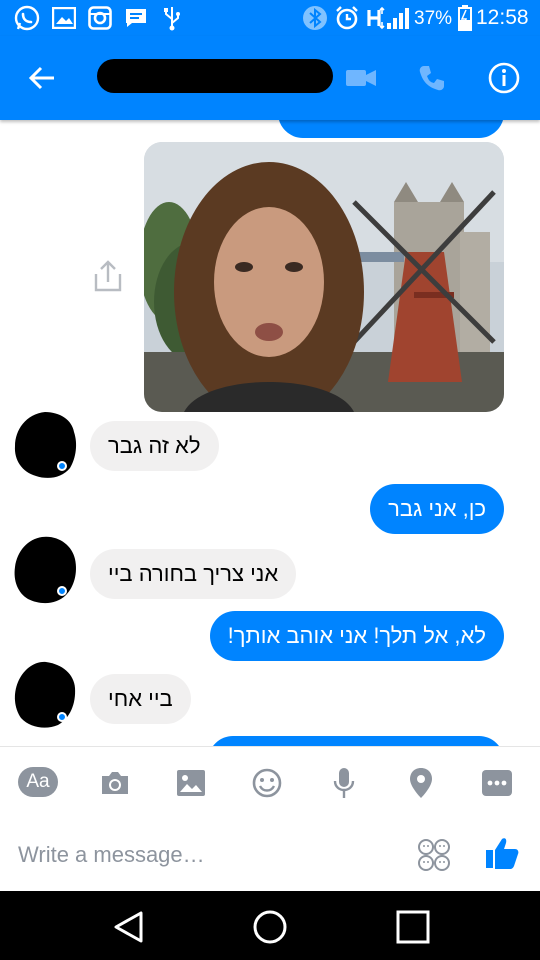  I want to click on message-bubble-incoming: אני צריך בחורה ביי, so click(193, 574).